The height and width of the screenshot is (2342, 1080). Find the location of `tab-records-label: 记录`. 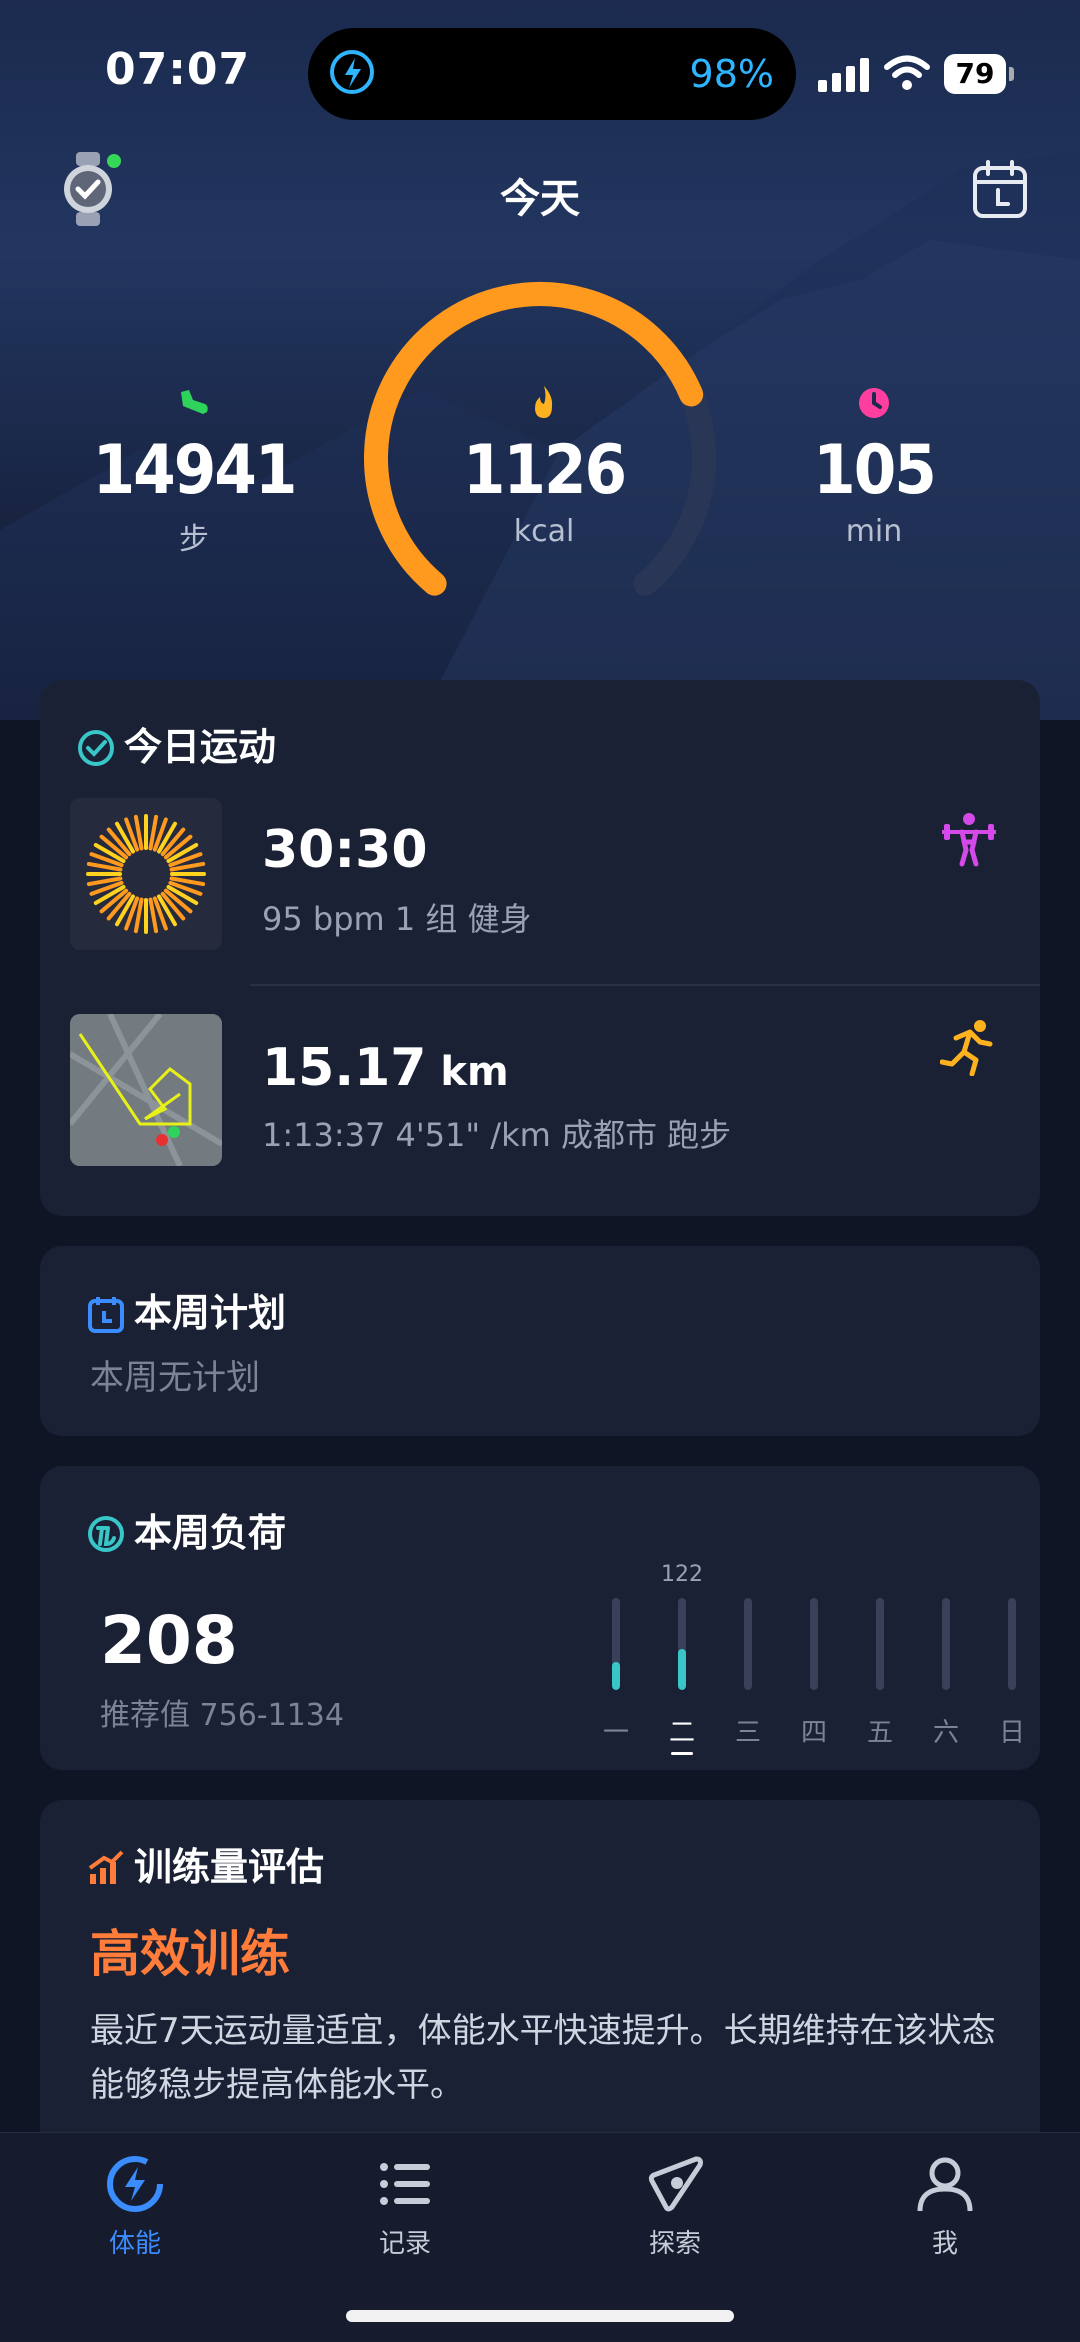

tab-records-label: 记录 is located at coordinates (404, 2244).